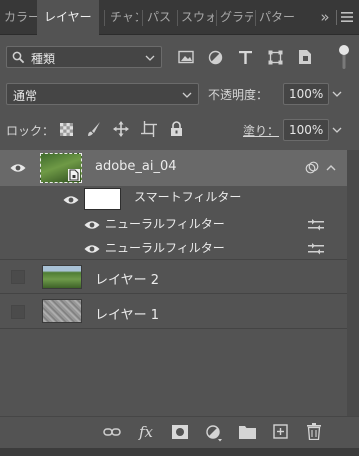 The image size is (359, 456). What do you see at coordinates (127, 278) in the screenshot?
I see `layer-name: レイヤー 2` at bounding box center [127, 278].